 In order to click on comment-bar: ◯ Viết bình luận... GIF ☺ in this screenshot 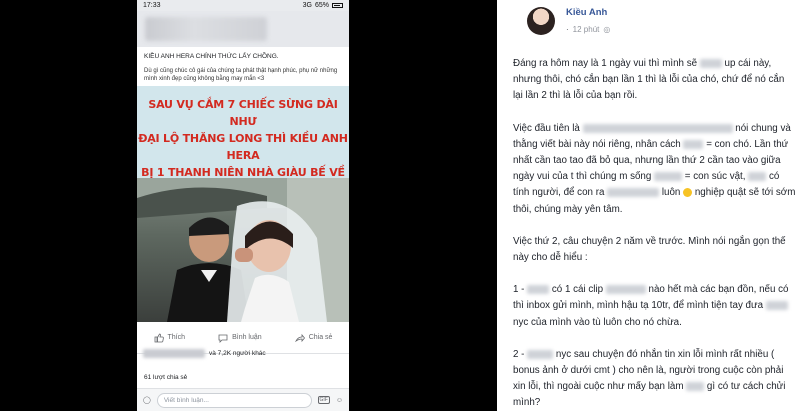, I will do `click(243, 399)`.